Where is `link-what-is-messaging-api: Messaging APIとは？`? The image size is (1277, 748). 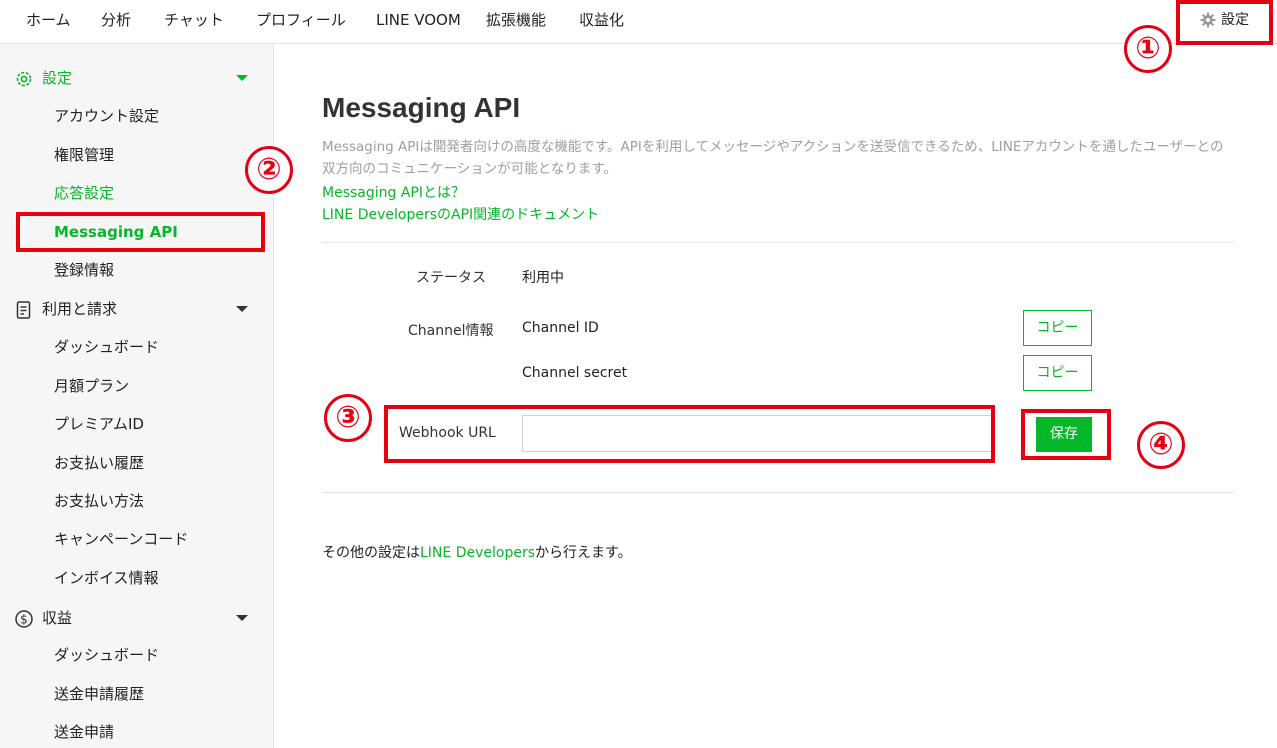 link-what-is-messaging-api: Messaging APIとは？ is located at coordinates (393, 192).